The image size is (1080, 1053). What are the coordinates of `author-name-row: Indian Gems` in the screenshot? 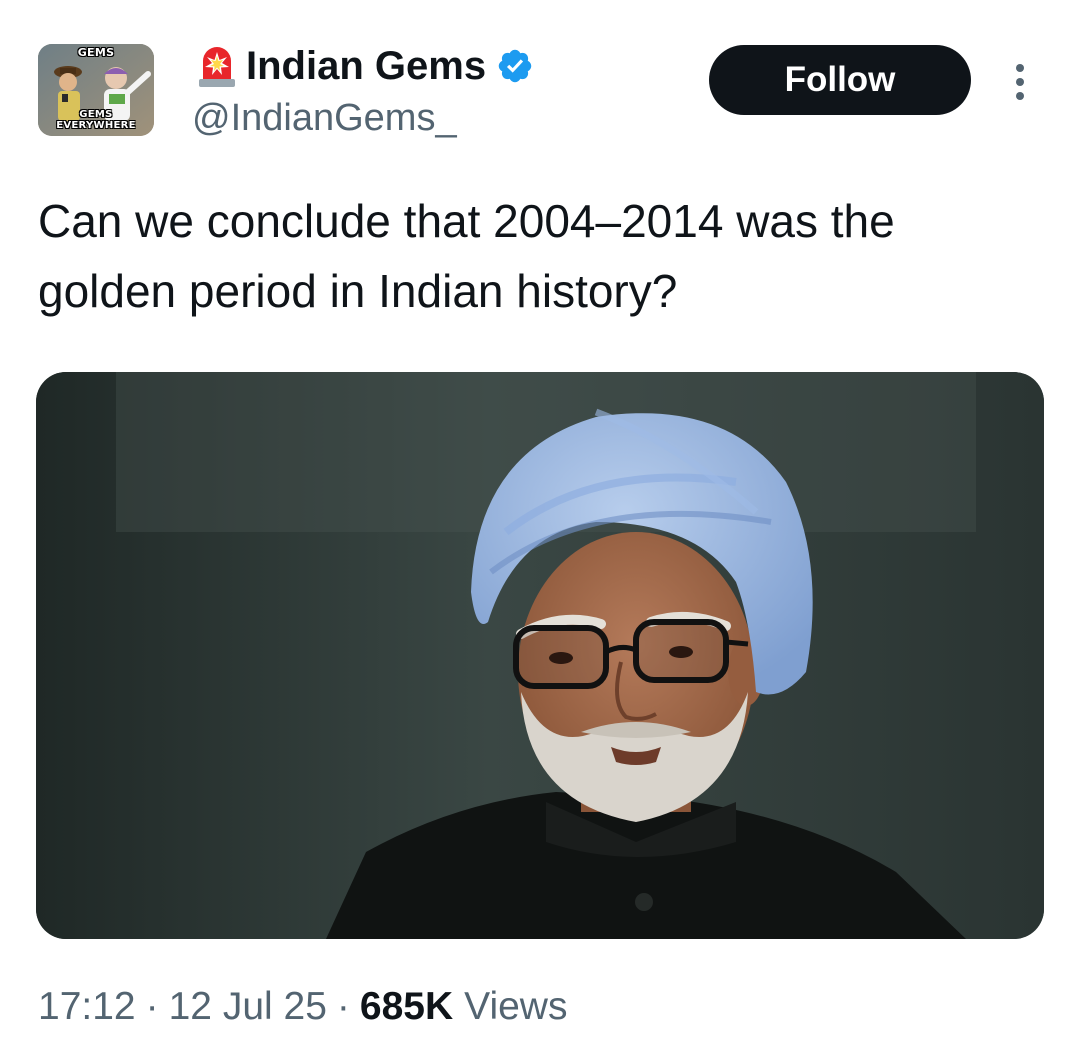 It's located at (365, 66).